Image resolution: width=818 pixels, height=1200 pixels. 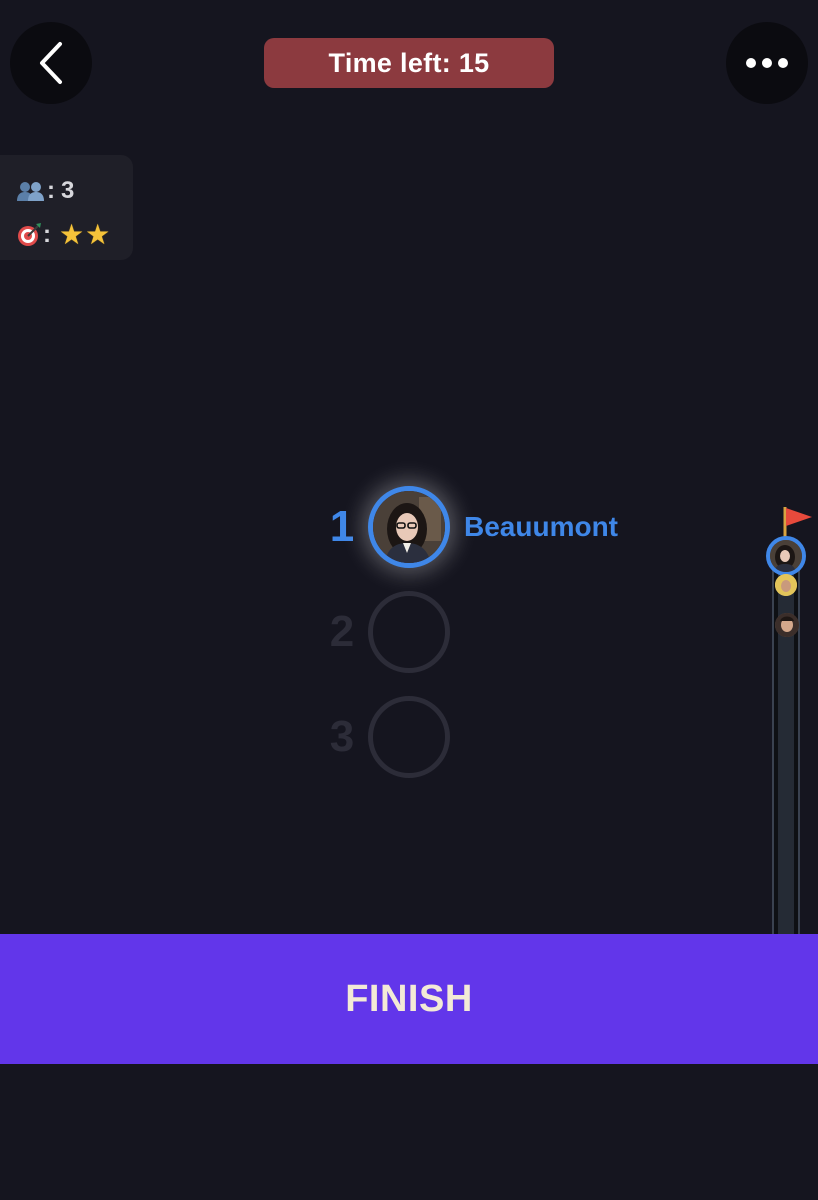 What do you see at coordinates (409, 63) in the screenshot?
I see `time-left-badge: Time left: 15` at bounding box center [409, 63].